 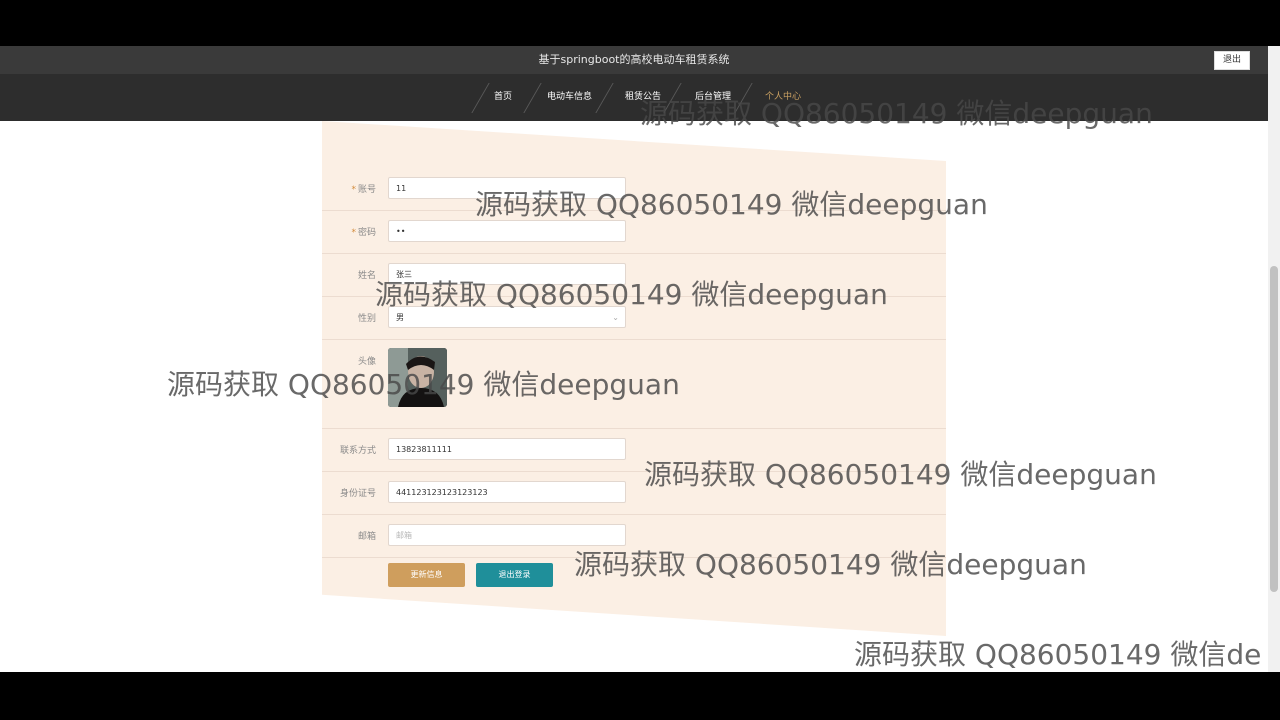 What do you see at coordinates (507, 449) in the screenshot?
I see `phone-input: 13823811111` at bounding box center [507, 449].